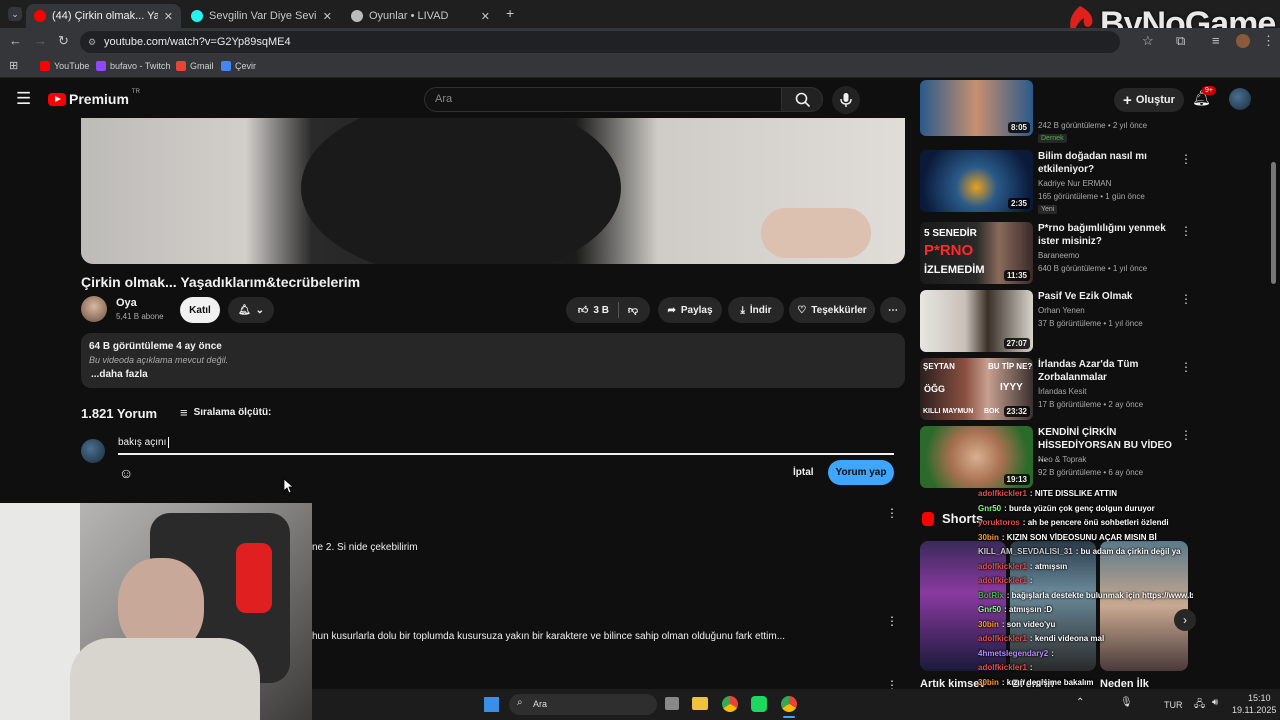 The width and height of the screenshot is (1280, 720). I want to click on chat-message: adolfkickler1: kendi videona mal, so click(1041, 638).